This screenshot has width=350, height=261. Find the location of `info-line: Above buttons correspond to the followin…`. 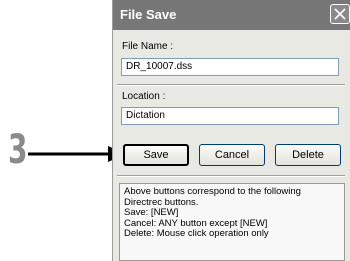

info-line: Above buttons correspond to the followin… is located at coordinates (212, 191).